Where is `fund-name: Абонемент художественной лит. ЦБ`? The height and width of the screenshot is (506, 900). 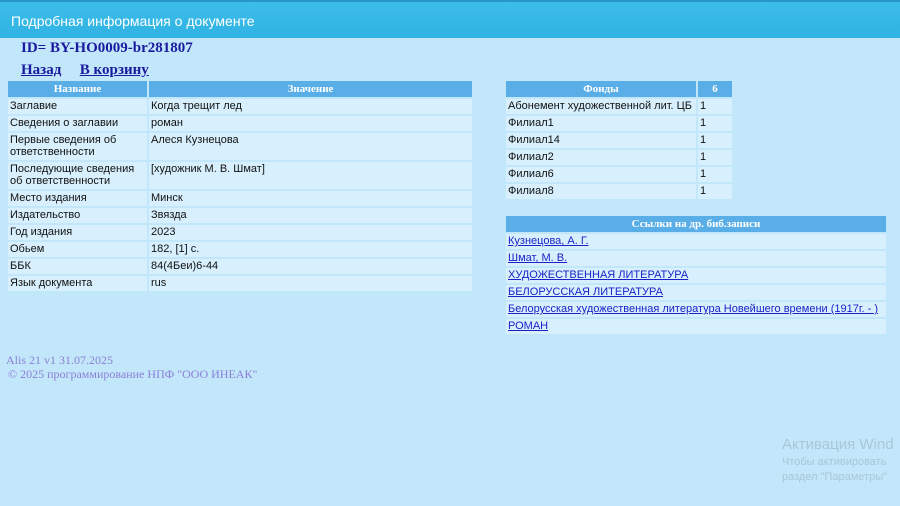 fund-name: Абонемент художественной лит. ЦБ is located at coordinates (601, 106).